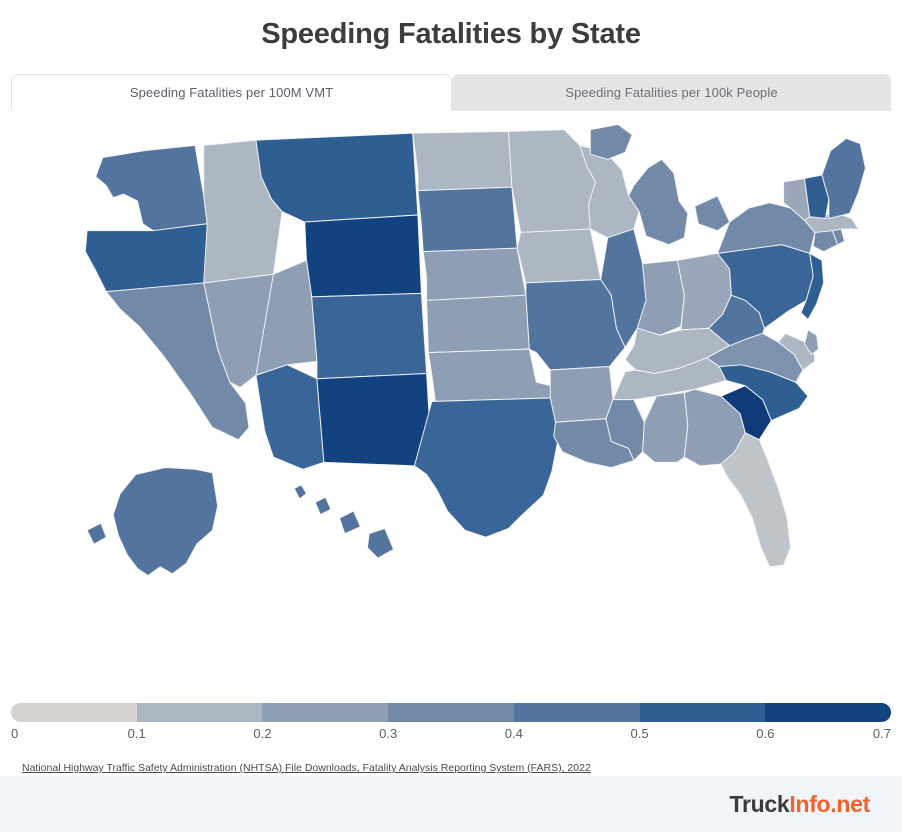 The image size is (902, 832). Describe the element at coordinates (388, 733) in the screenshot. I see `colorbar-tick: 0.3` at that location.